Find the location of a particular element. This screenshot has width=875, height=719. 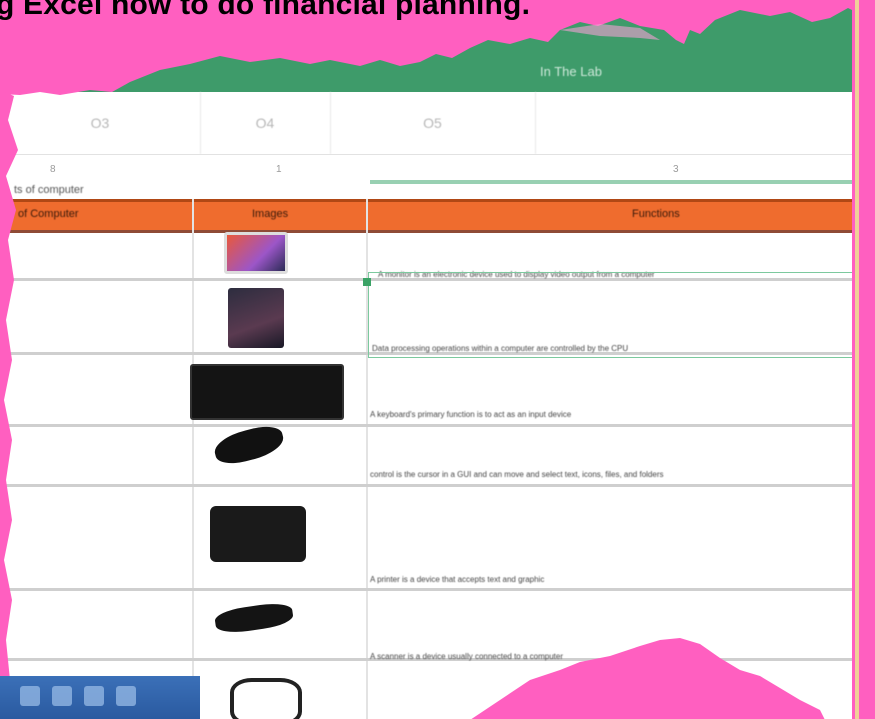

column-header-row: O3 O4 O5 is located at coordinates (430, 123).